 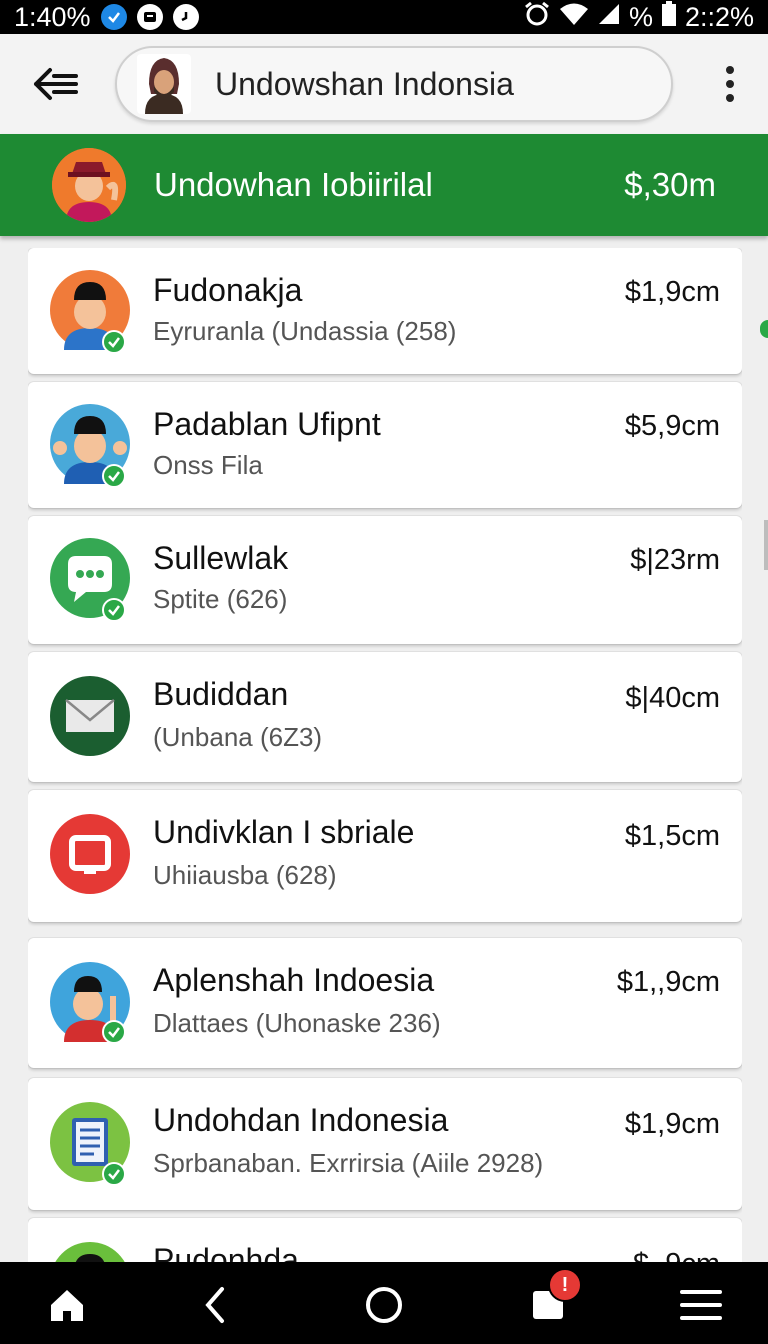 I want to click on box-notification-icon, so click(x=149, y=17).